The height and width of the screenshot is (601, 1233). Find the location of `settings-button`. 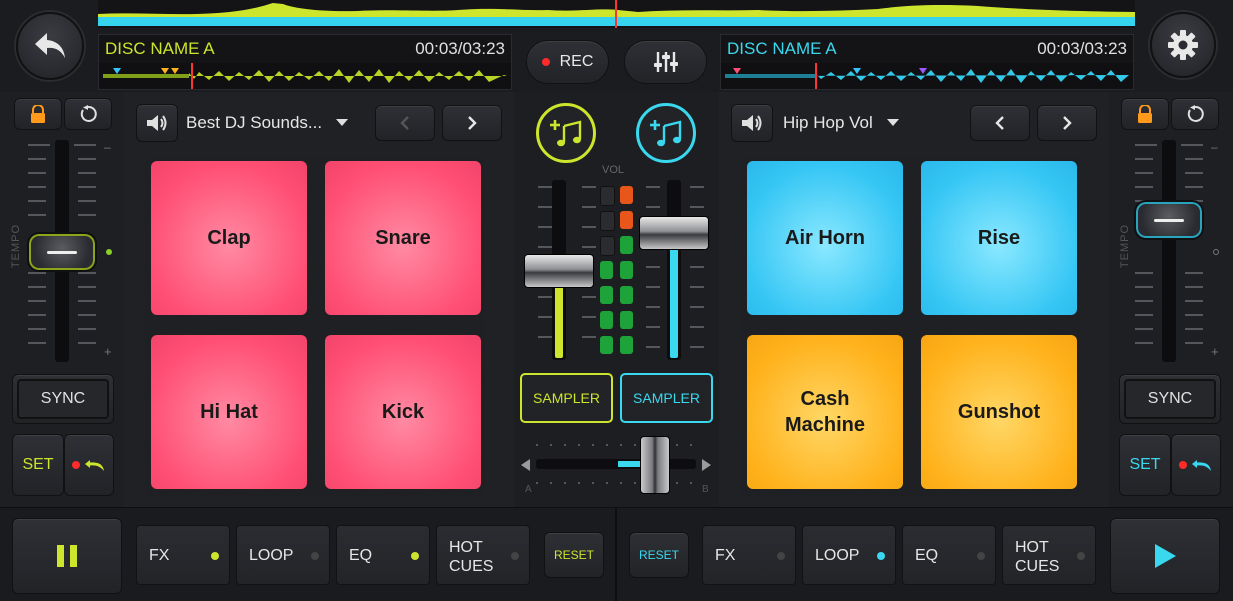

settings-button is located at coordinates (1183, 45).